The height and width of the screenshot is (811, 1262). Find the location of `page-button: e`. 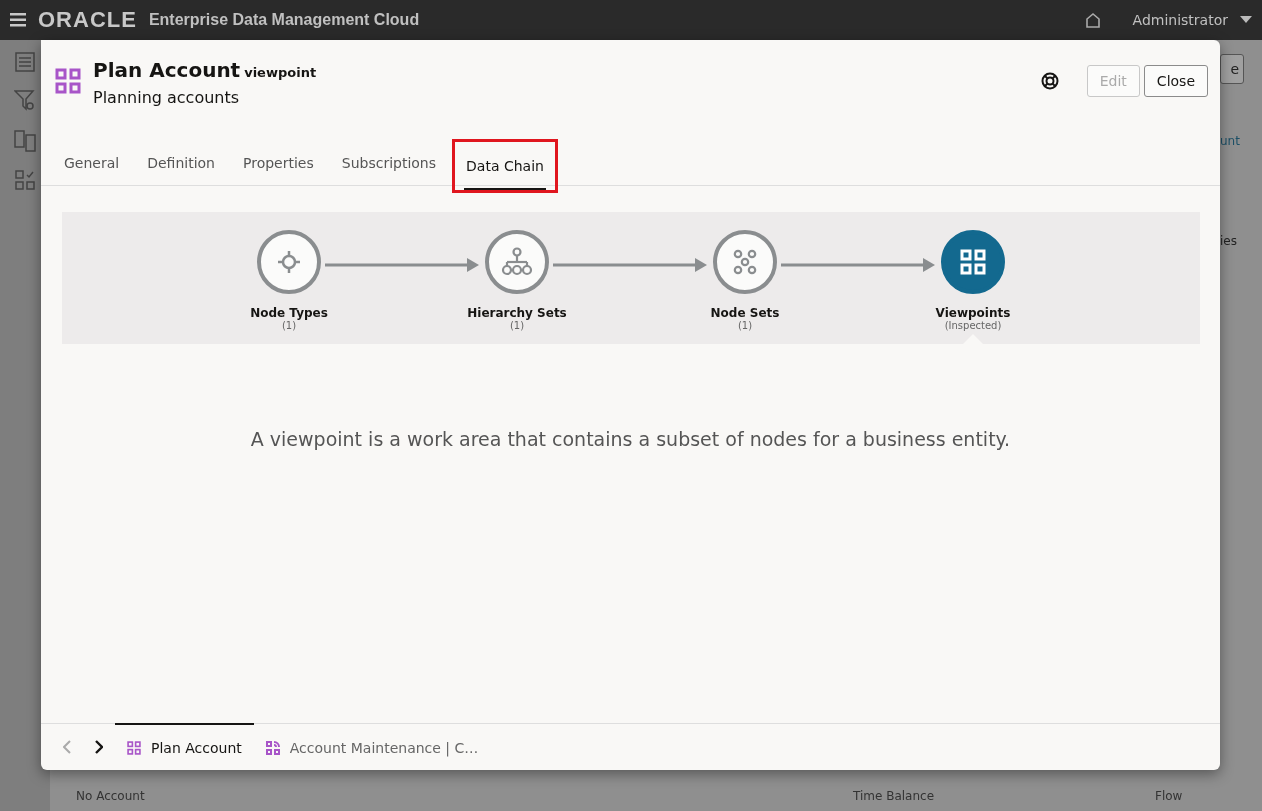

page-button: e is located at coordinates (1232, 69).